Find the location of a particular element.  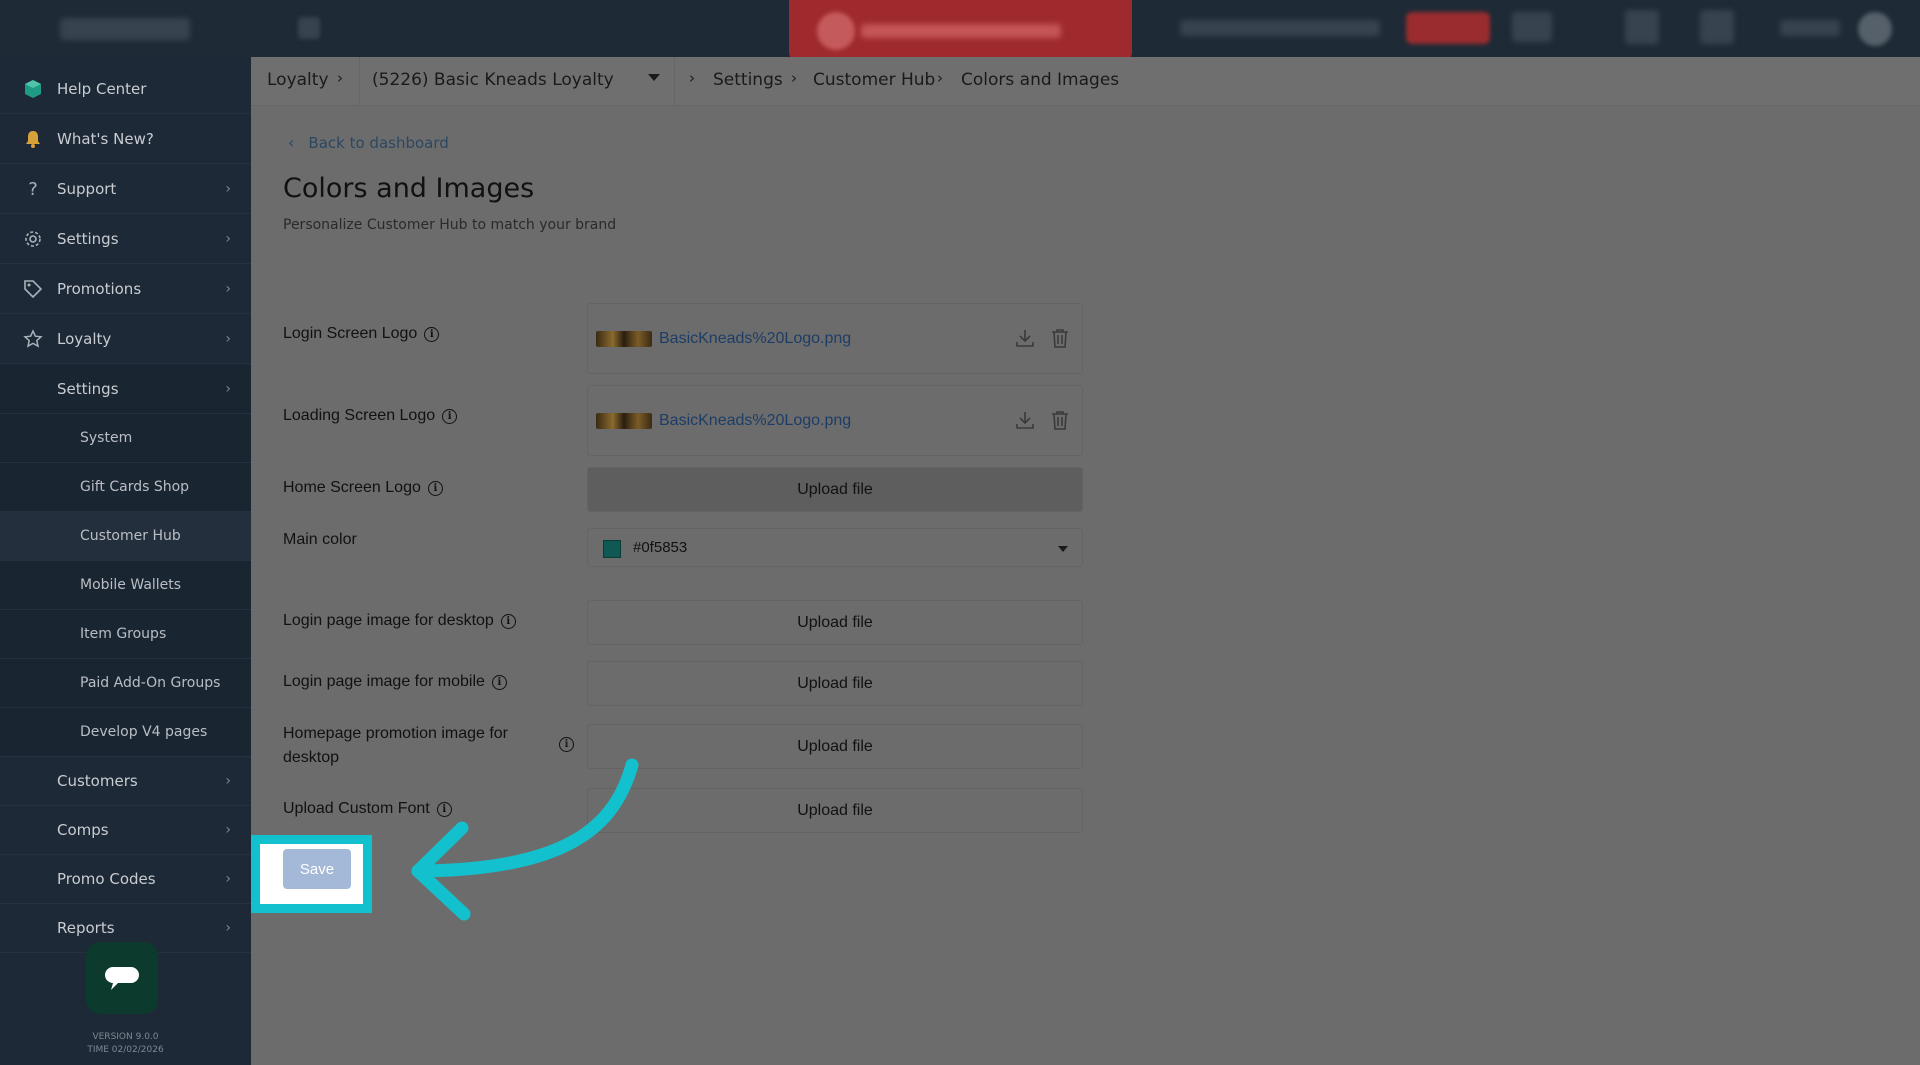

sidebar-item-customer-hub: Customer Hub is located at coordinates (125, 536).